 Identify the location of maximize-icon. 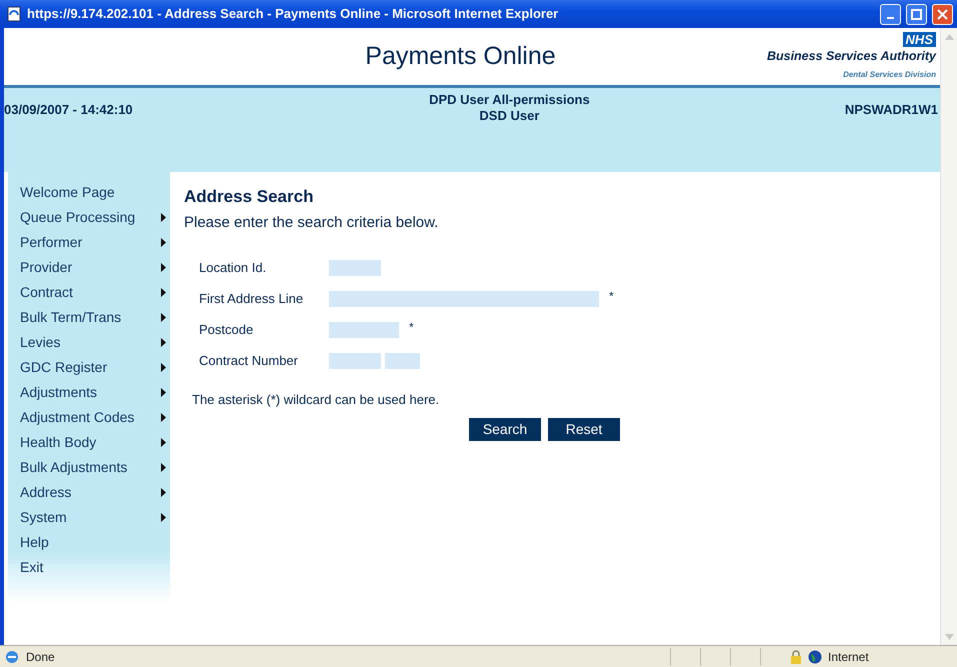
(916, 14).